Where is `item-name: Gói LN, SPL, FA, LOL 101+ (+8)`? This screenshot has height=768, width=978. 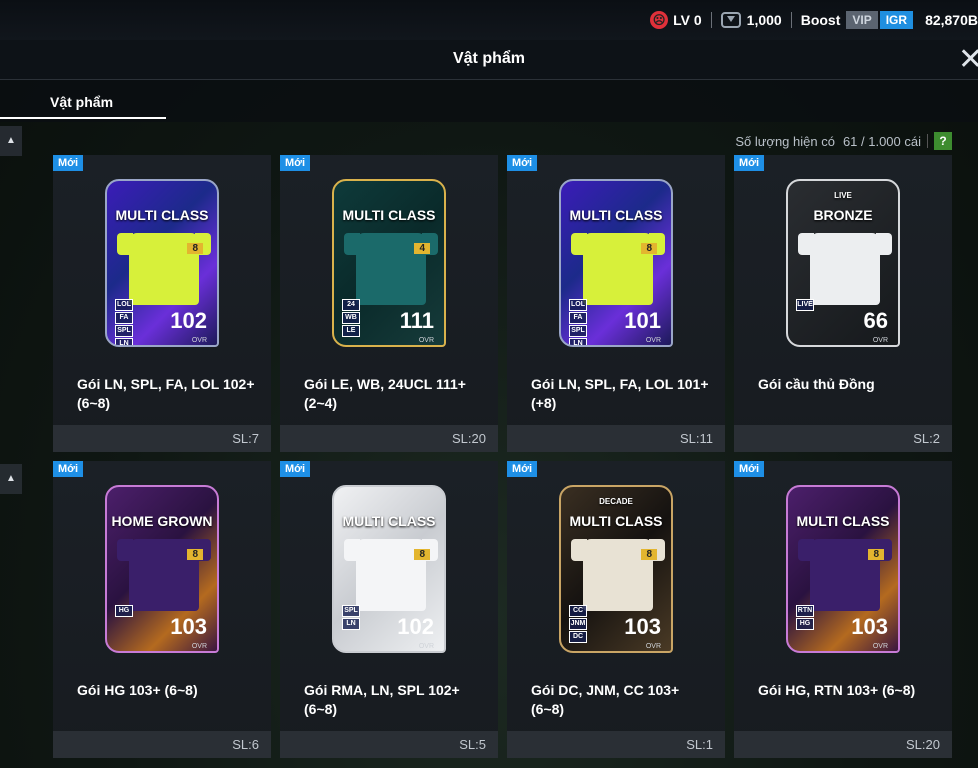
item-name: Gói LN, SPL, FA, LOL 101+ (+8) is located at coordinates (620, 393).